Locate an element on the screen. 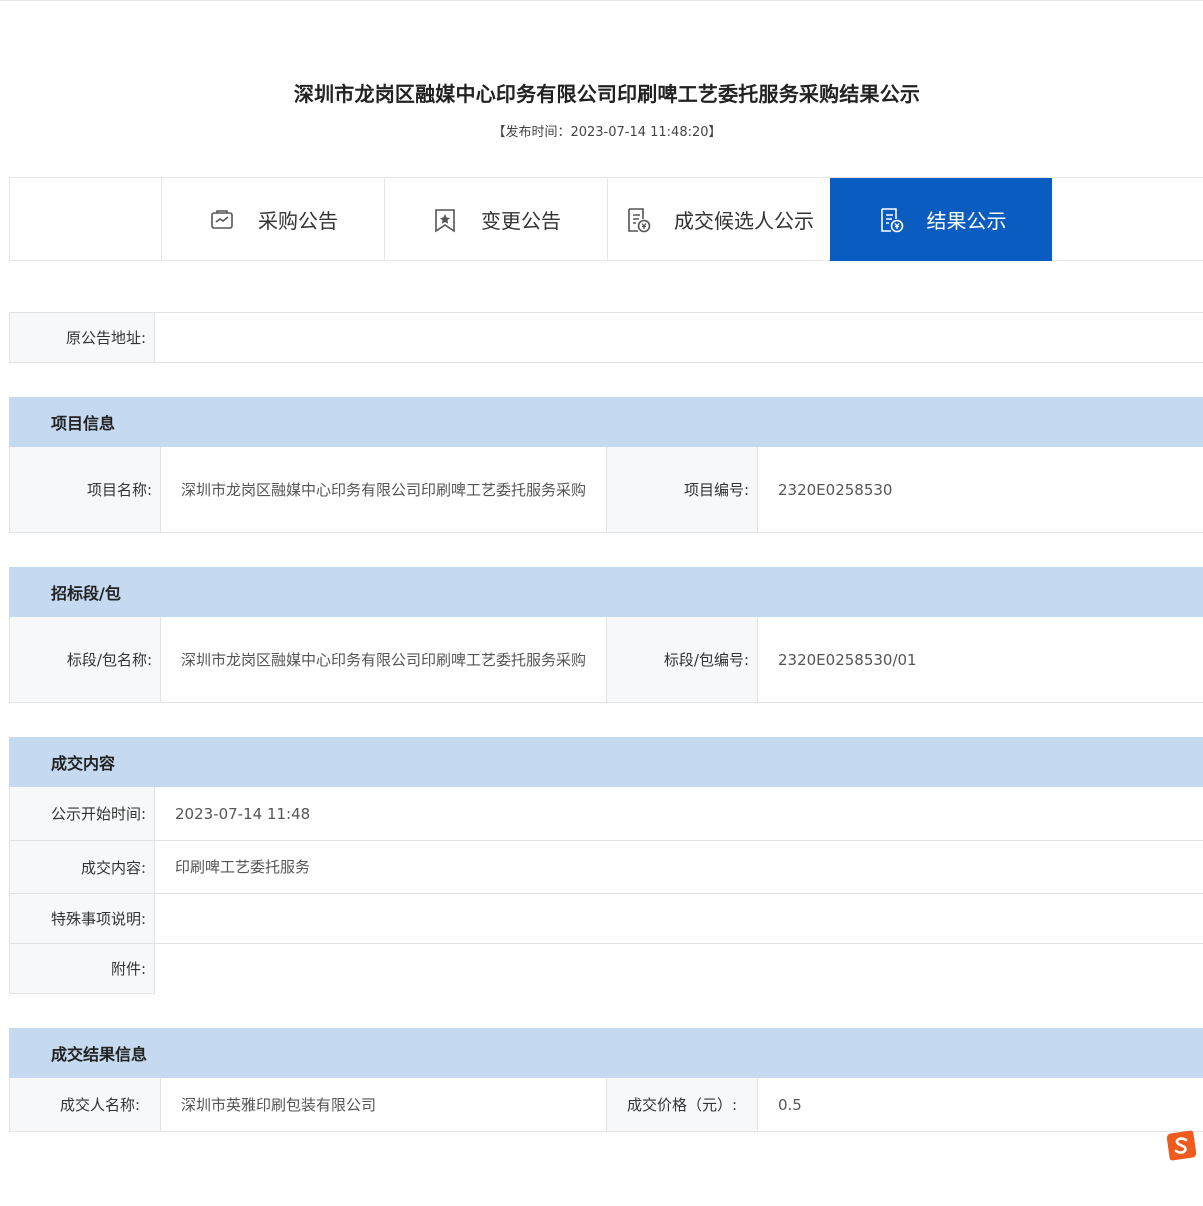 This screenshot has width=1203, height=1206. original-notice-row: 原公告地址: is located at coordinates (606, 337).